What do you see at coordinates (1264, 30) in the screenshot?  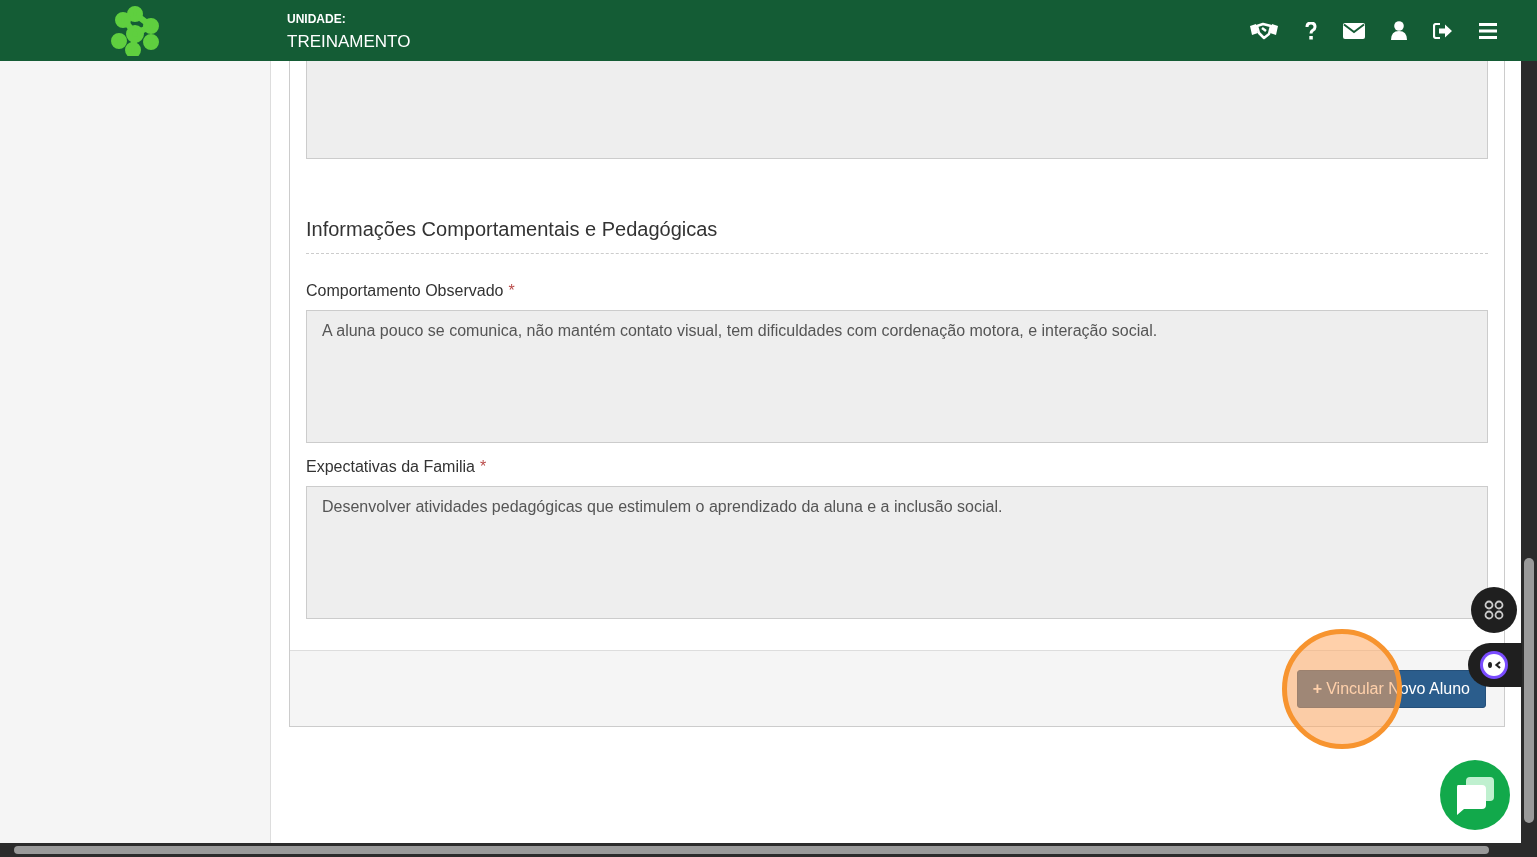 I see `handshake-icon` at bounding box center [1264, 30].